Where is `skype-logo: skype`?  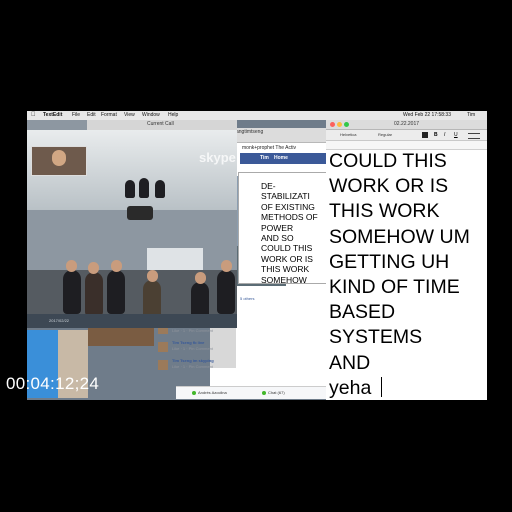
skype-logo: skype is located at coordinates (217, 157).